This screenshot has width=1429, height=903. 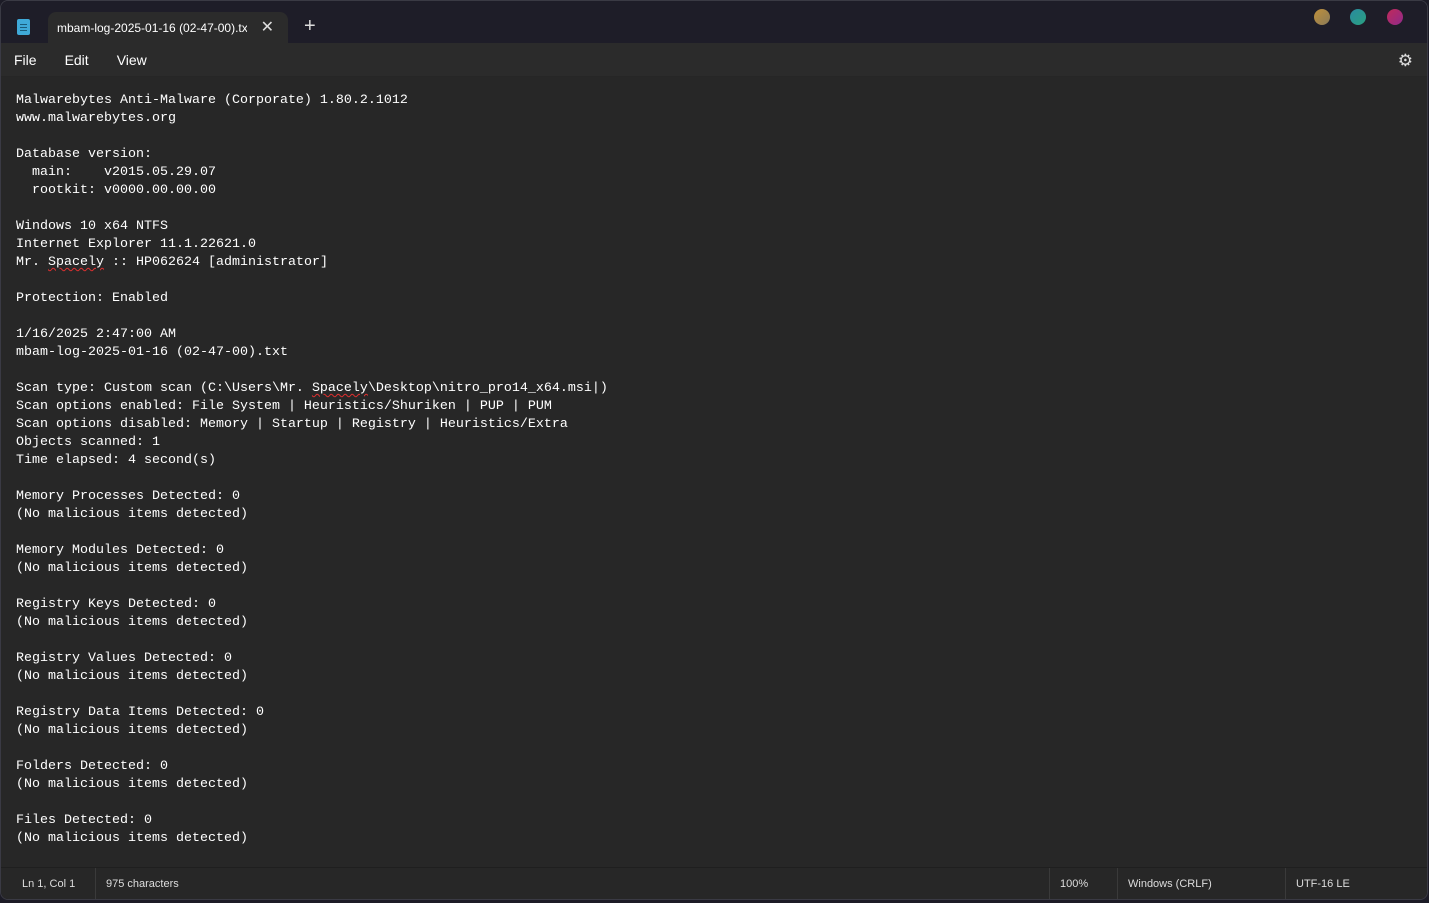 What do you see at coordinates (23, 27) in the screenshot?
I see `notepad-app-icon` at bounding box center [23, 27].